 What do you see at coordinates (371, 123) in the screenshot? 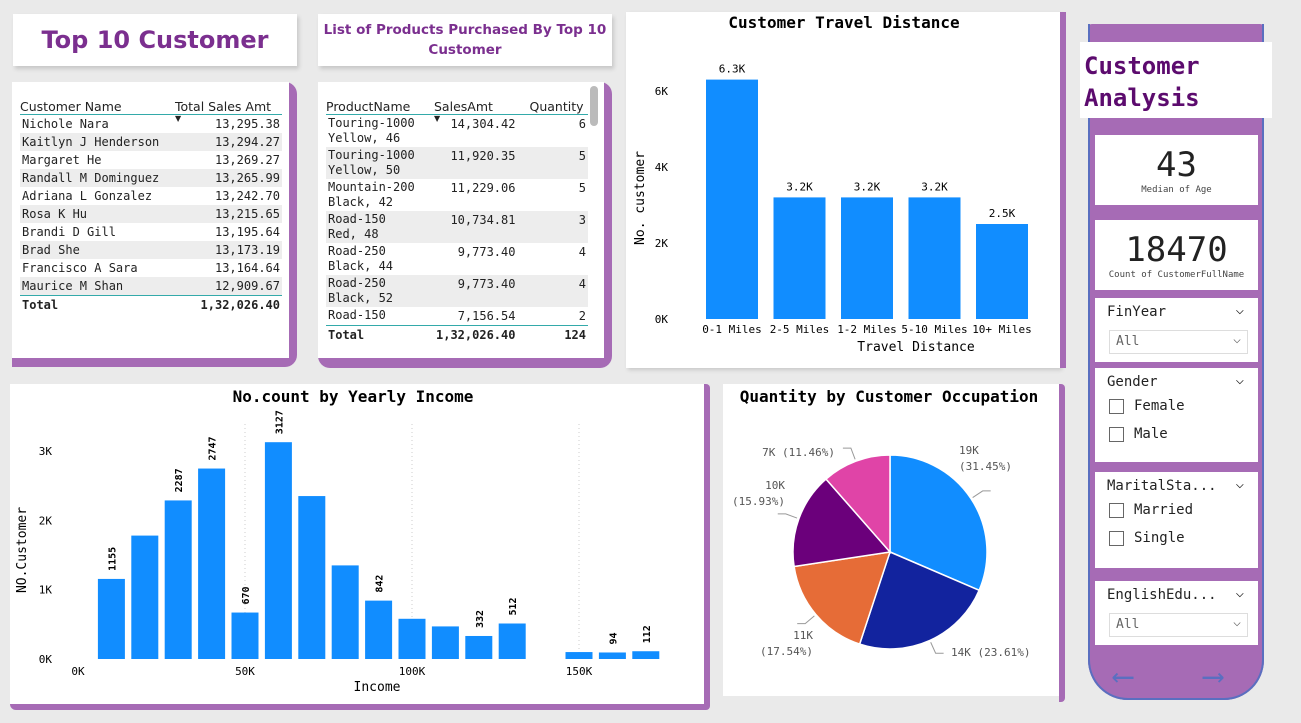
I see `product-name-line1: Touring-1000` at bounding box center [371, 123].